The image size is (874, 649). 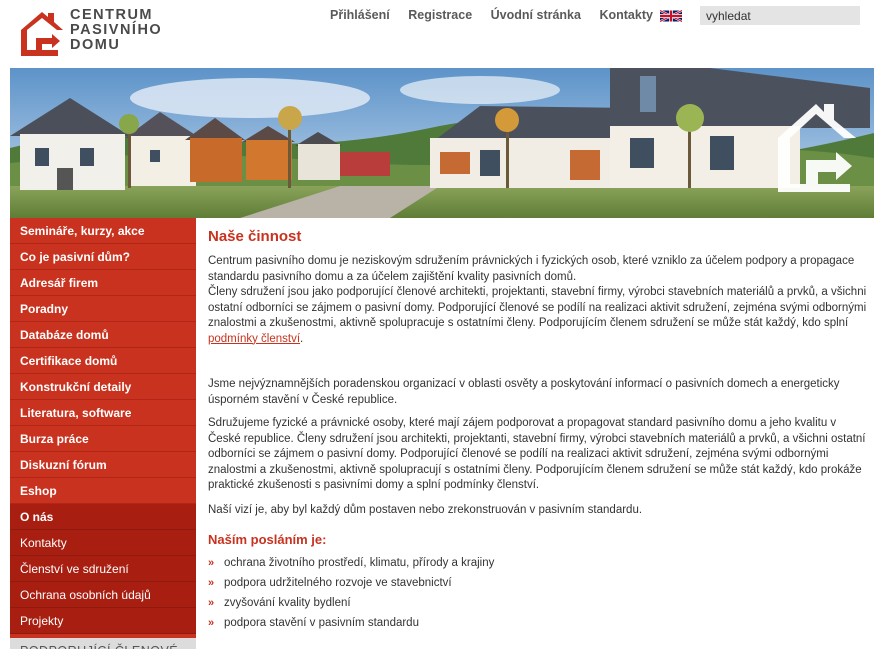 I want to click on logo-line: PASIVNÍHO, so click(x=116, y=30).